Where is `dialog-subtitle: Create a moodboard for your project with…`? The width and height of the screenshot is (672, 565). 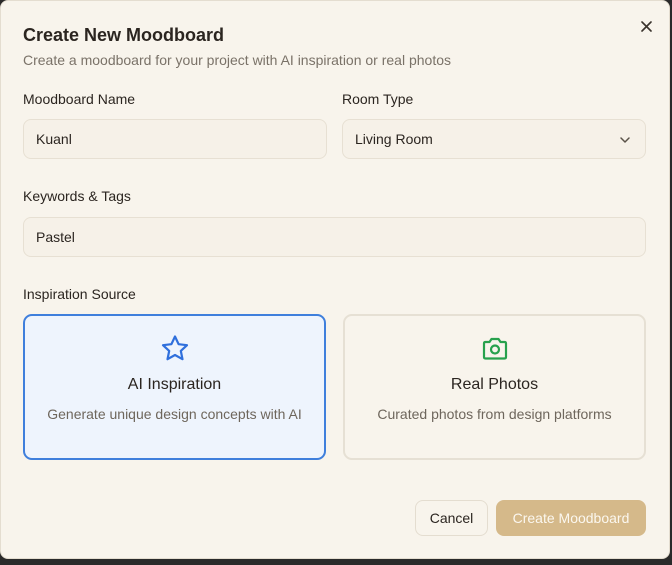
dialog-subtitle: Create a moodboard for your project with… is located at coordinates (237, 60).